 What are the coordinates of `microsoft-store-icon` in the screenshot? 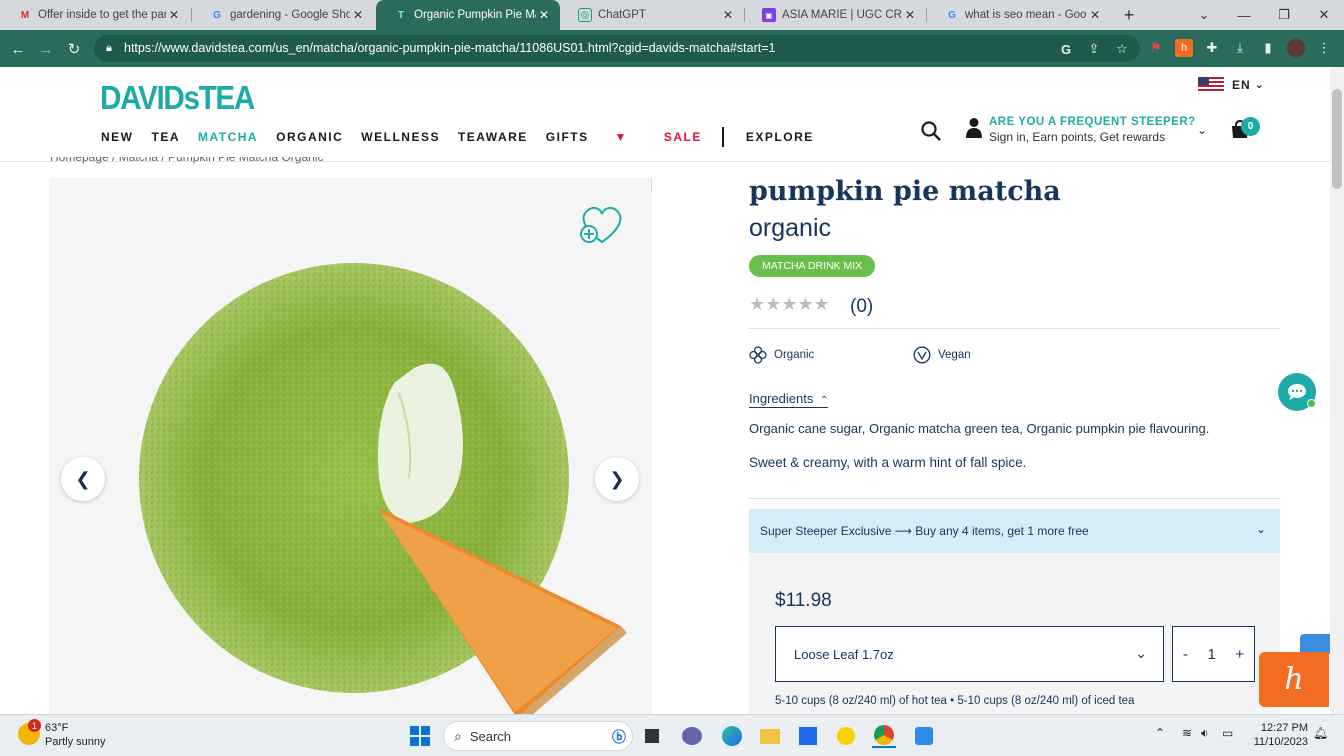 It's located at (808, 736).